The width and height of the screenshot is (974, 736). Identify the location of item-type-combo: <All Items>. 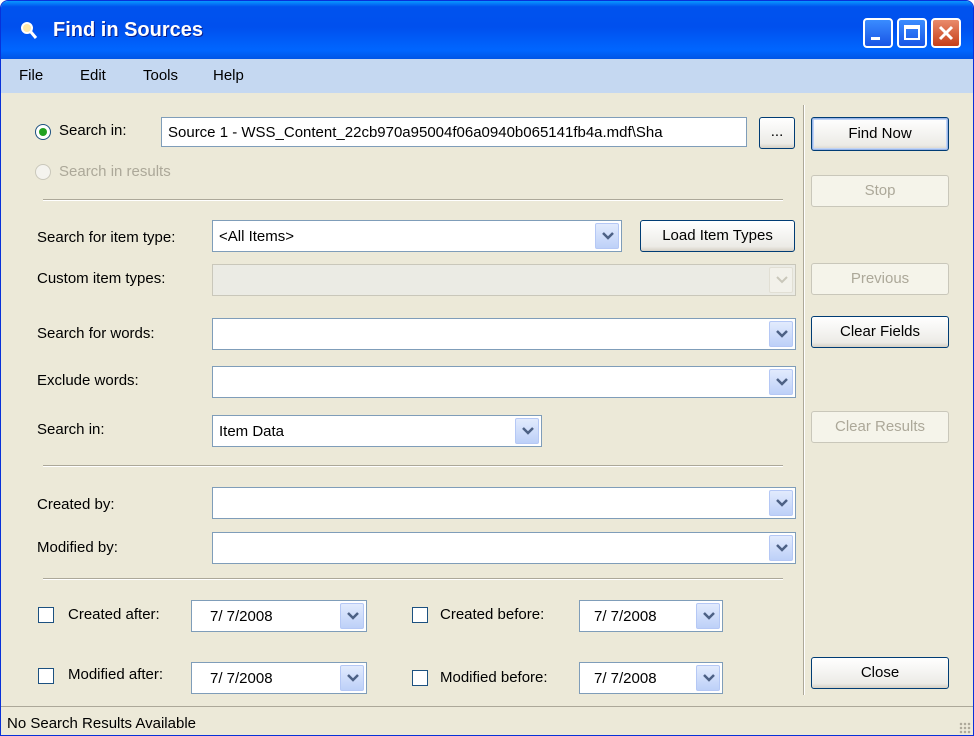
(417, 236).